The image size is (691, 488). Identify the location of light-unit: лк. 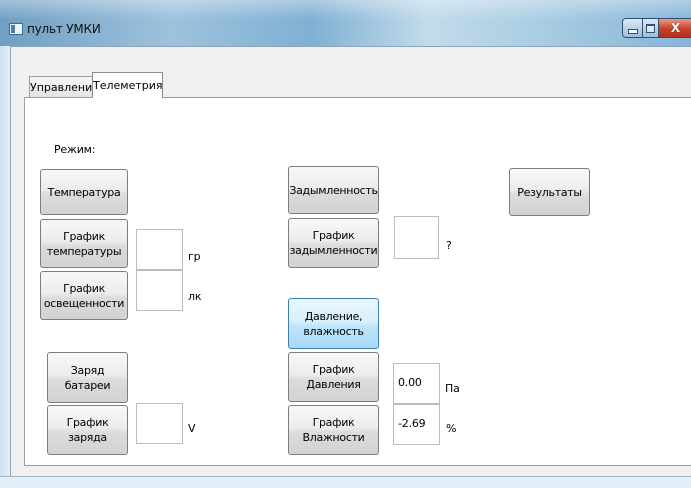
(195, 296).